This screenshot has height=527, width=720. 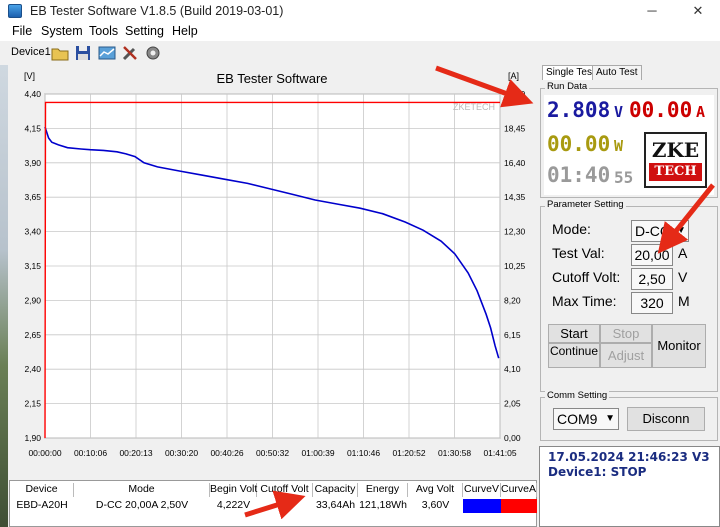 I want to click on tab-auto-test: Auto Test, so click(x=617, y=72).